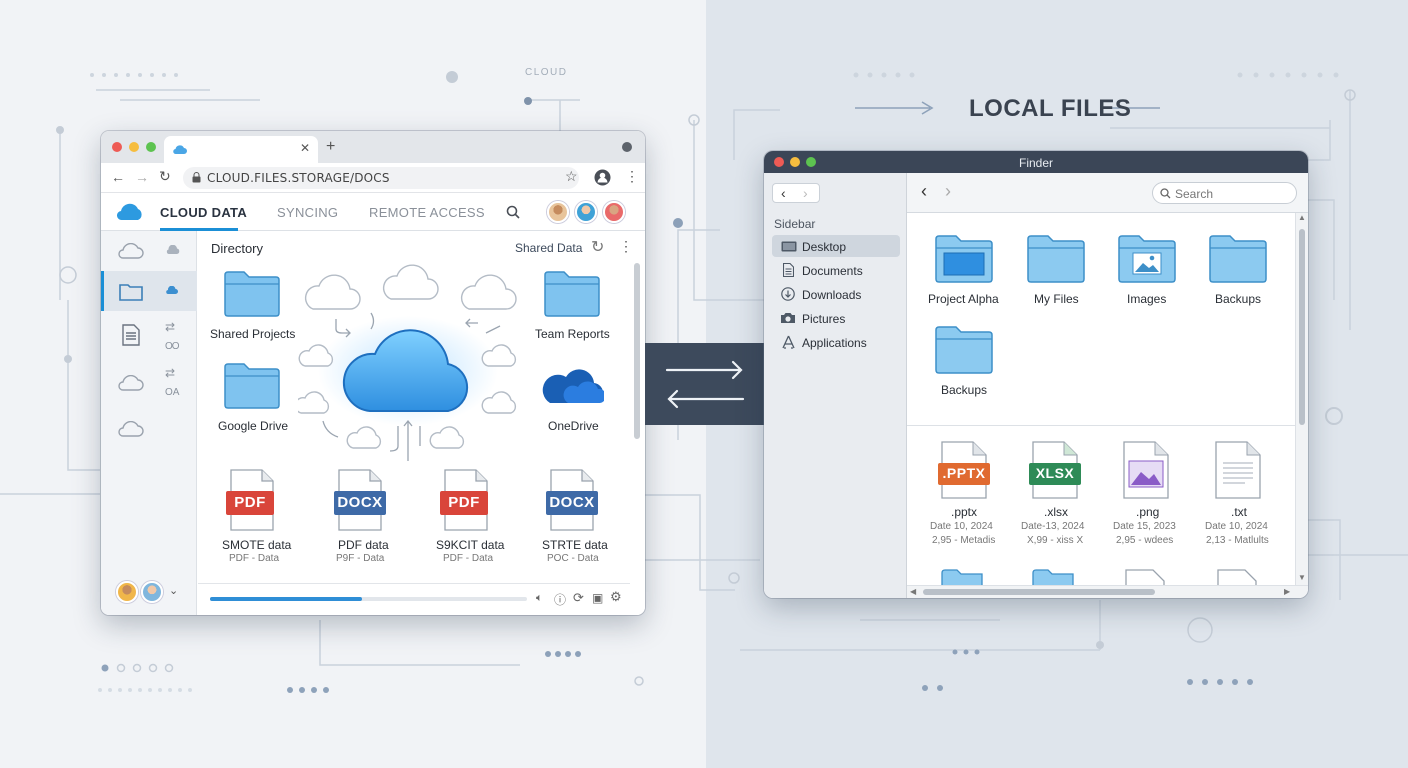 The height and width of the screenshot is (768, 1408). I want to click on file-name: S9KCIT data, so click(470, 545).